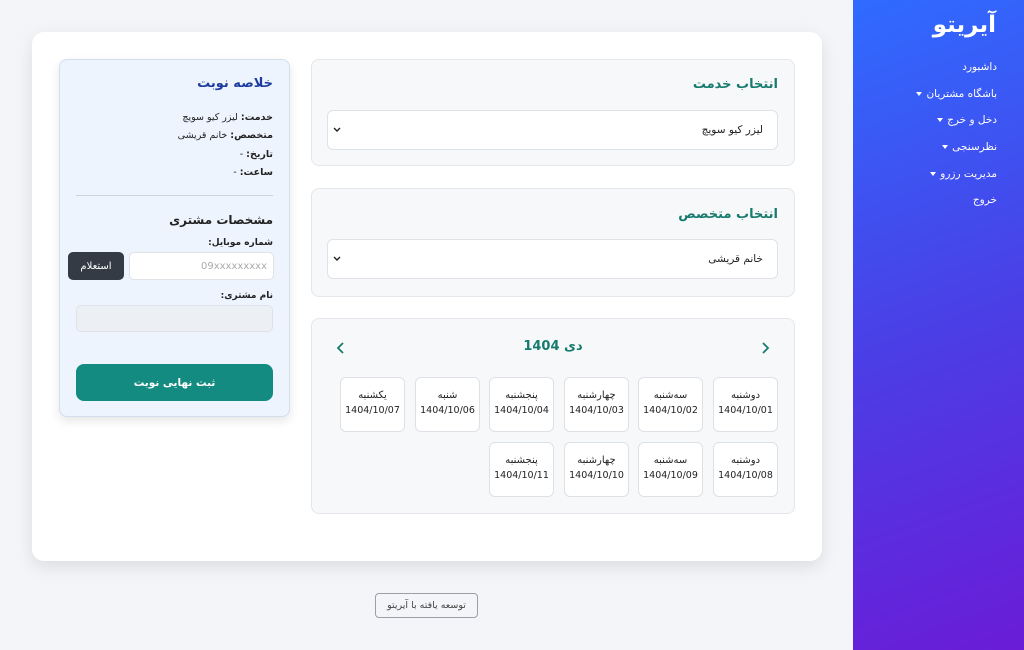 This screenshot has height=650, width=1024. Describe the element at coordinates (259, 154) in the screenshot. I see `summary-date-label: تاریخ:` at that location.